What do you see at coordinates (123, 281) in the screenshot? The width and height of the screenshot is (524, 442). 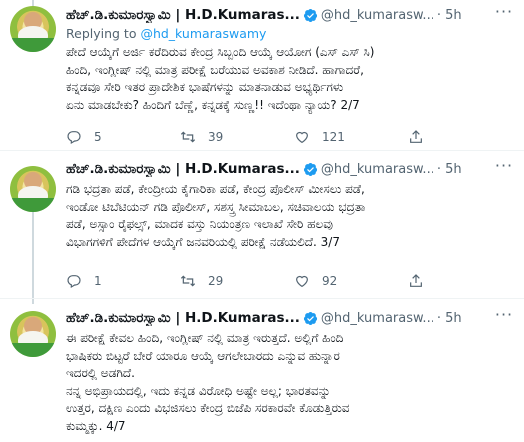 I see `reply-button: 1` at bounding box center [123, 281].